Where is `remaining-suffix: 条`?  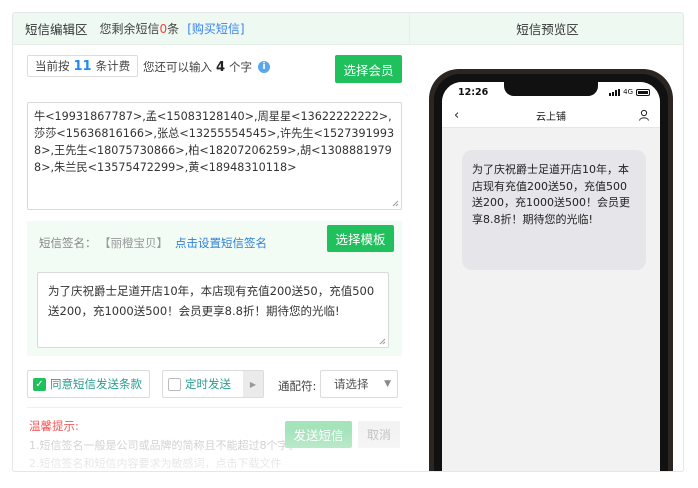
remaining-suffix: 条 is located at coordinates (173, 29).